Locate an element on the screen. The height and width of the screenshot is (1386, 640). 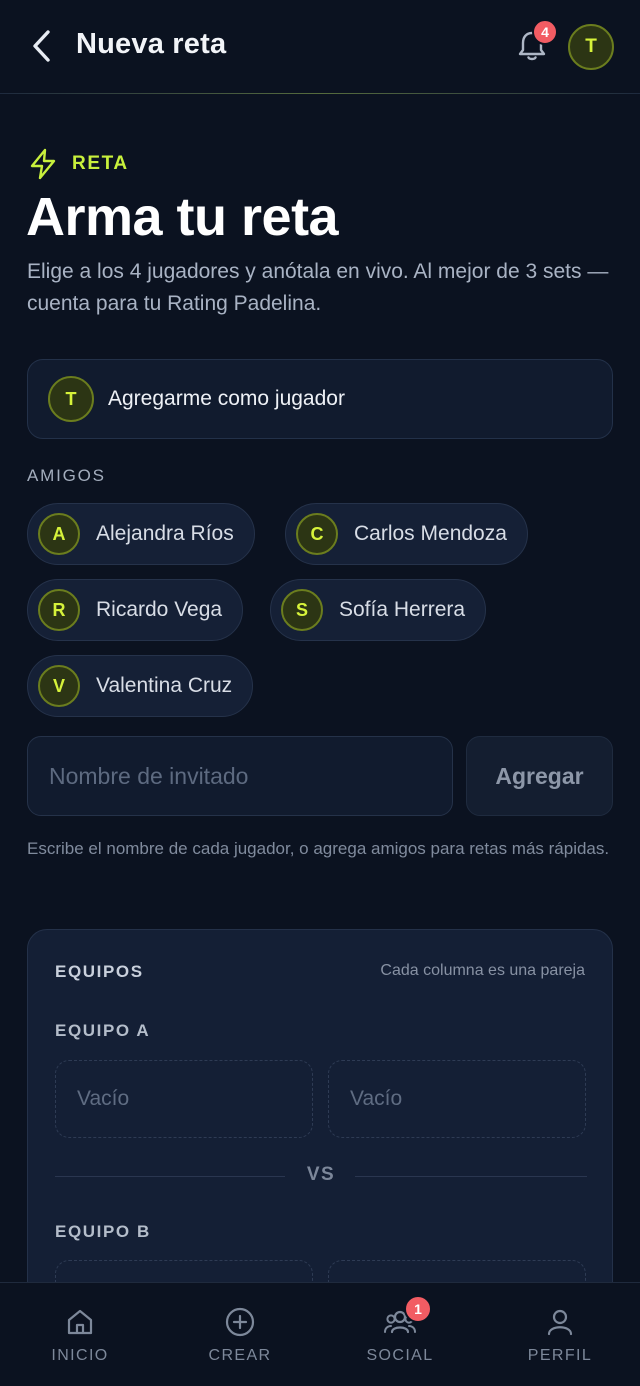
user-icon is located at coordinates (560, 1322).